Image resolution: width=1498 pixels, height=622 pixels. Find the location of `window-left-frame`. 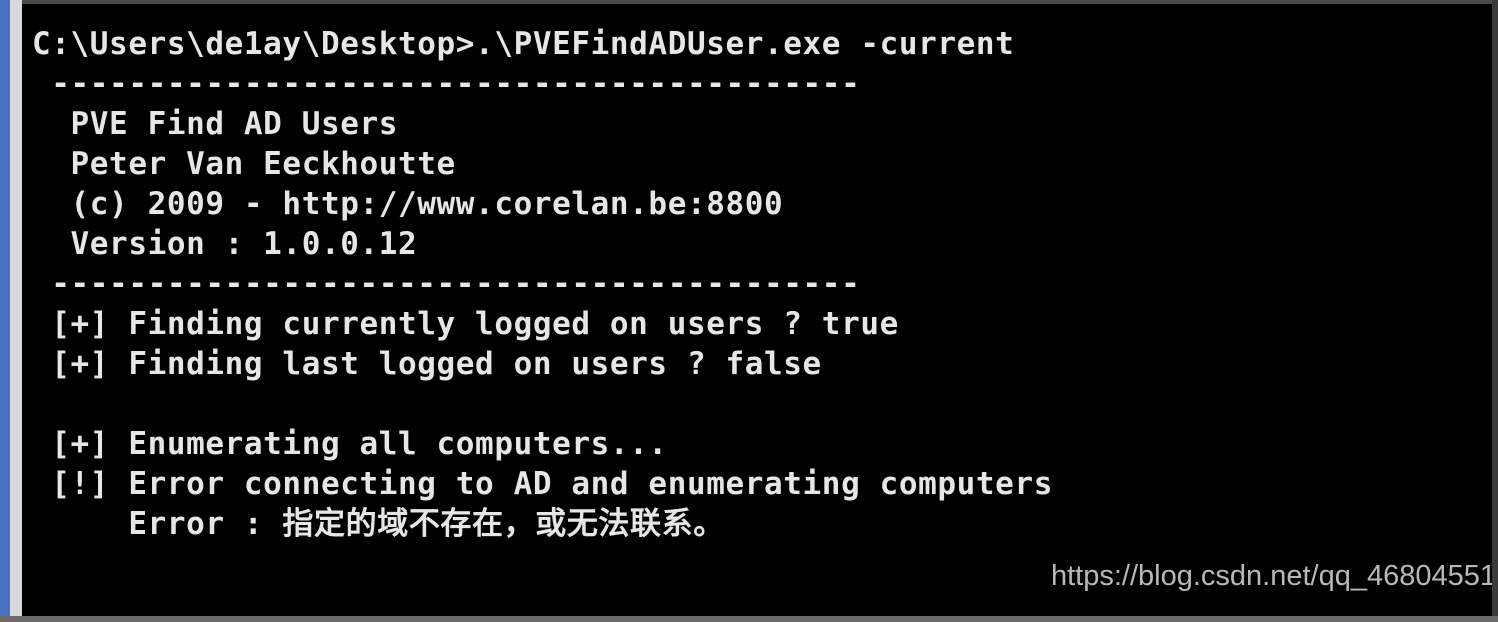

window-left-frame is located at coordinates (16, 311).